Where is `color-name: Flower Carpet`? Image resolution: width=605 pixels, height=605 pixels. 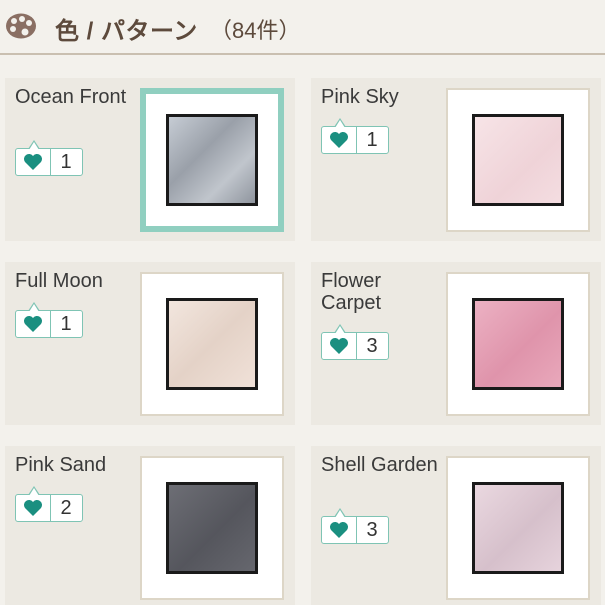 color-name: Flower Carpet is located at coordinates (351, 292).